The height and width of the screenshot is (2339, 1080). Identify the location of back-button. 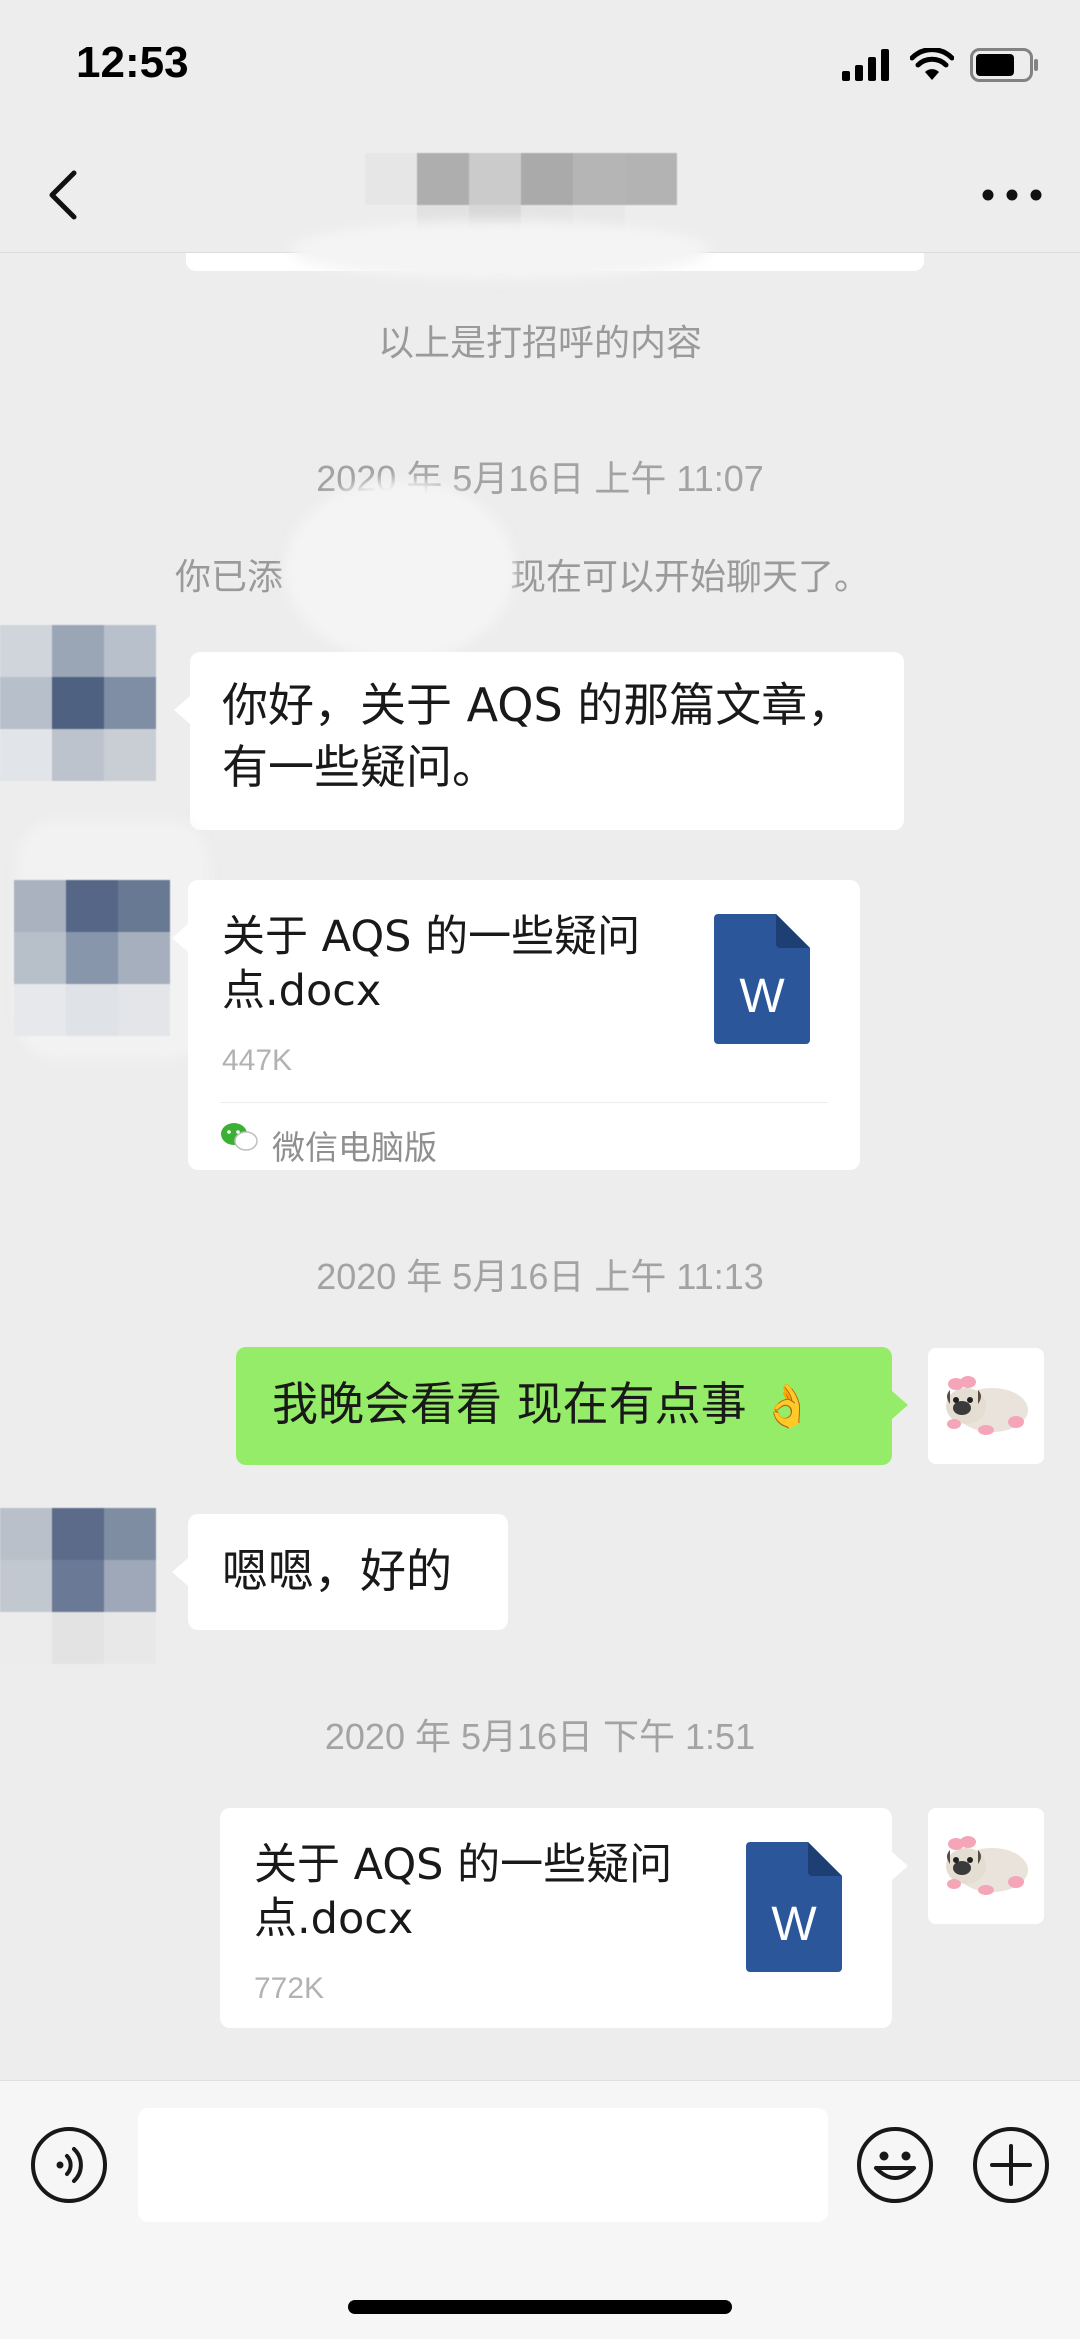
(65, 195).